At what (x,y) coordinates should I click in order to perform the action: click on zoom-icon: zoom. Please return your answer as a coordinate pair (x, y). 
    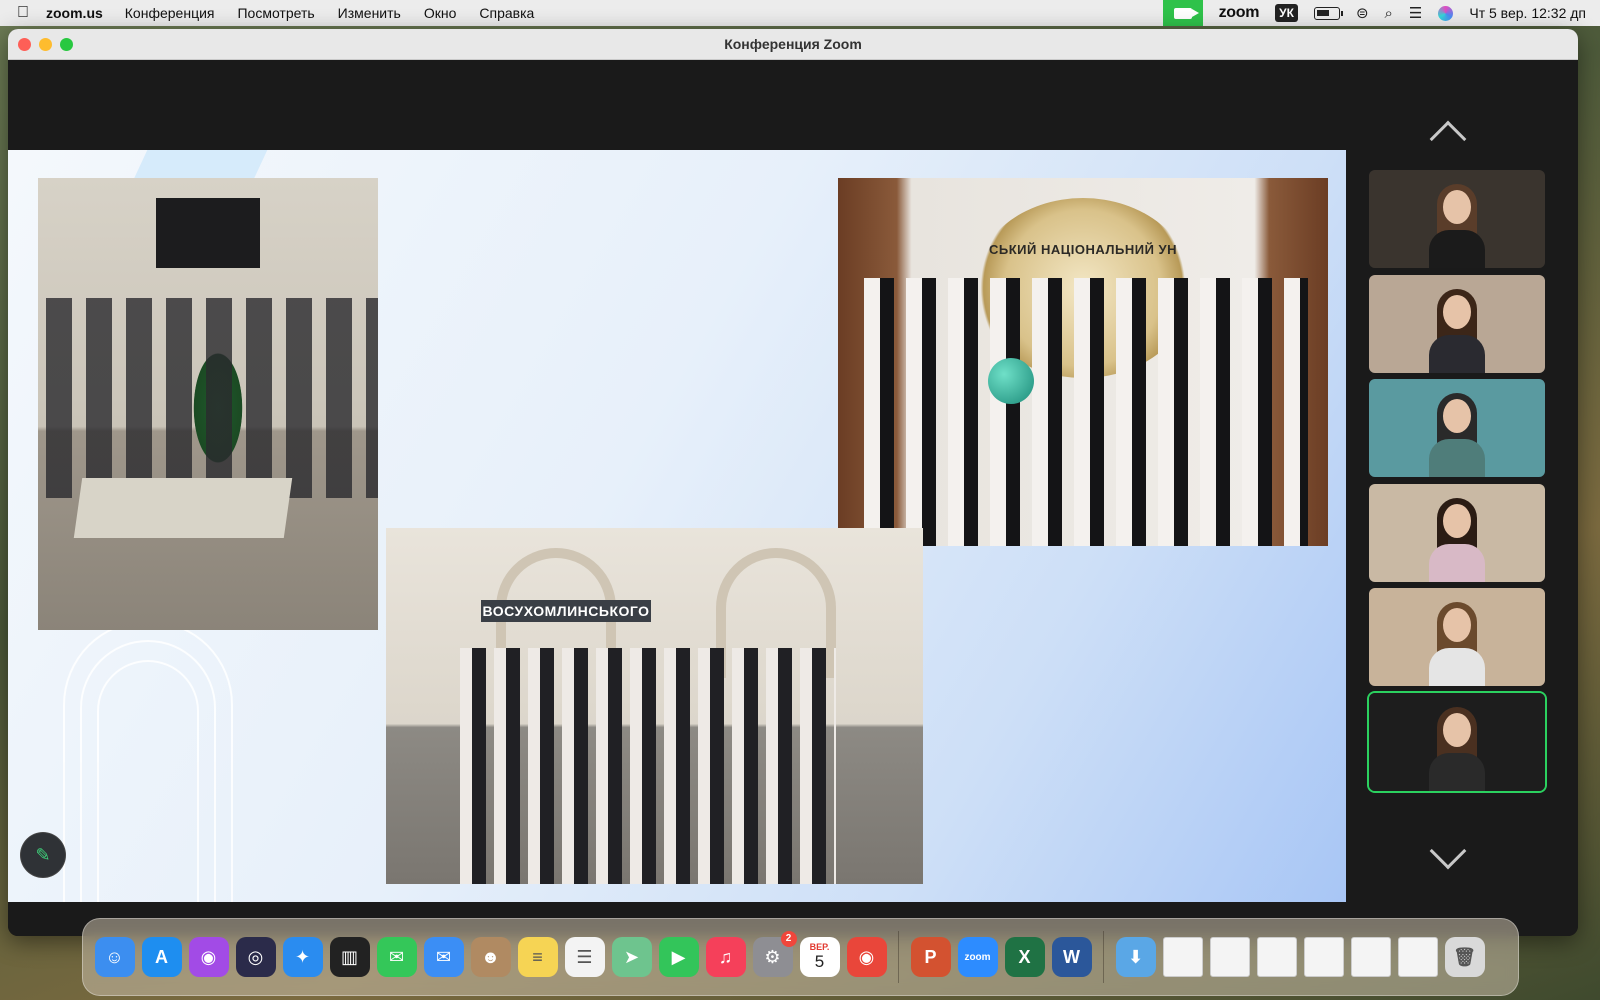
    Looking at the image, I should click on (977, 957).